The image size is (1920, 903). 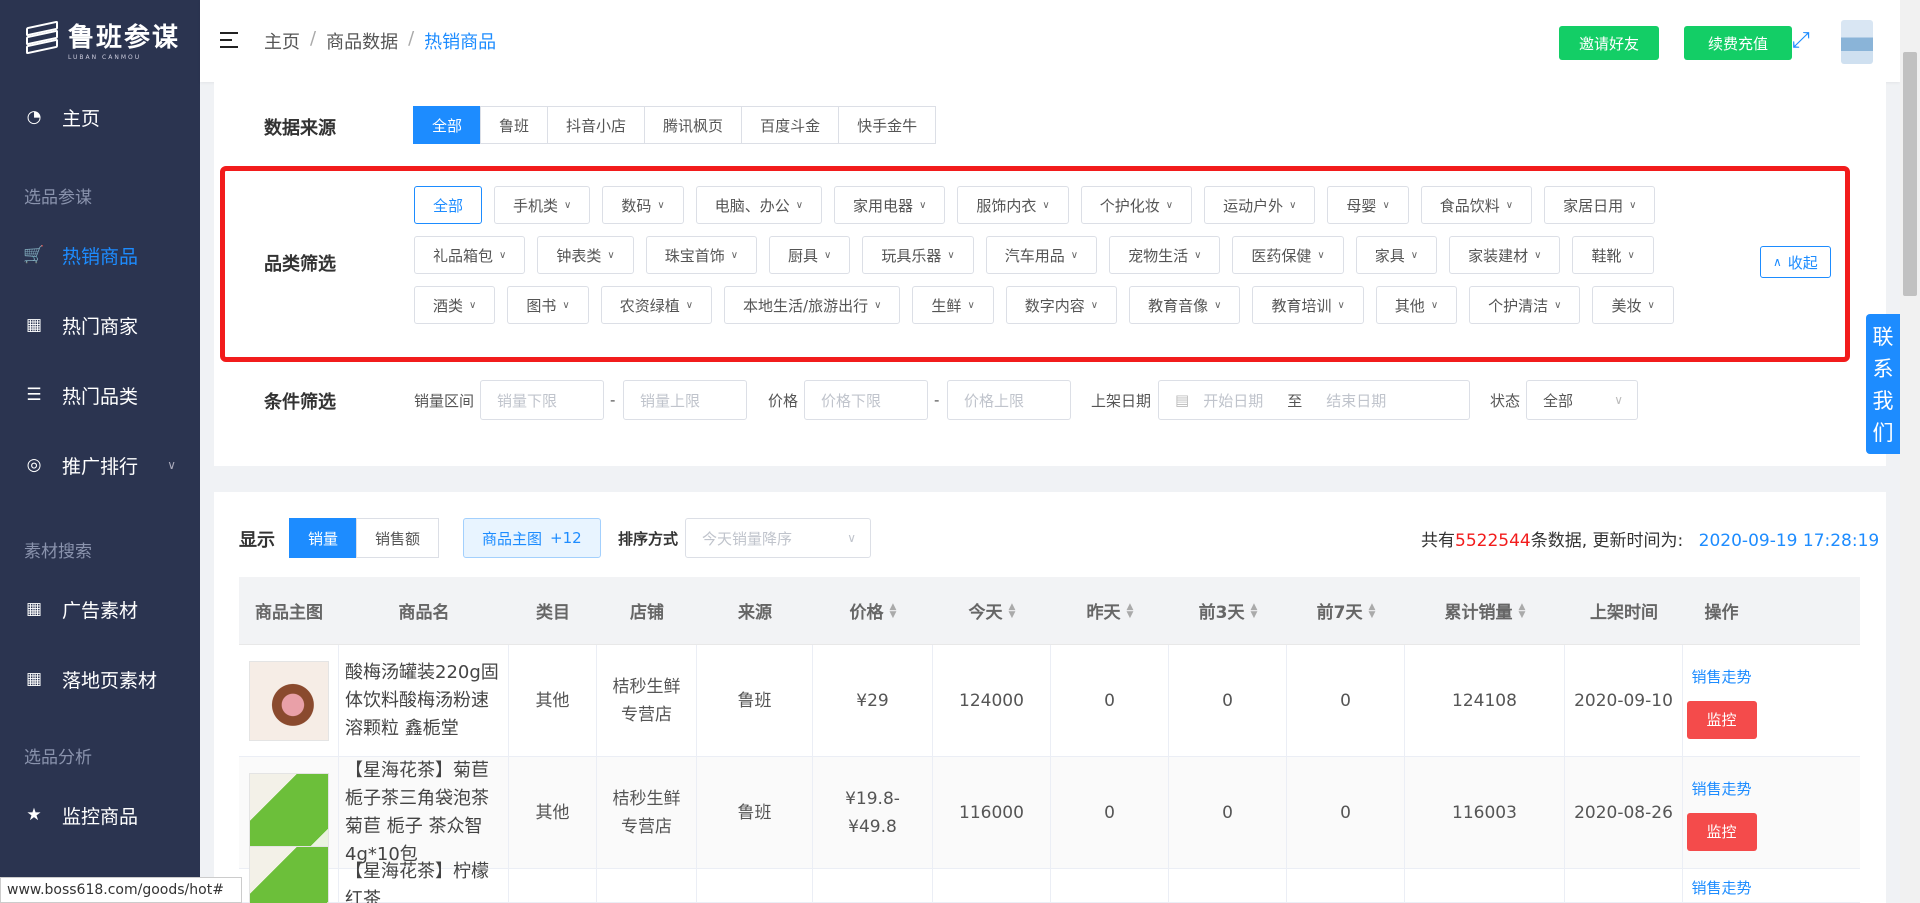 I want to click on category-chip: 鞋靴 ∨, so click(x=1613, y=255).